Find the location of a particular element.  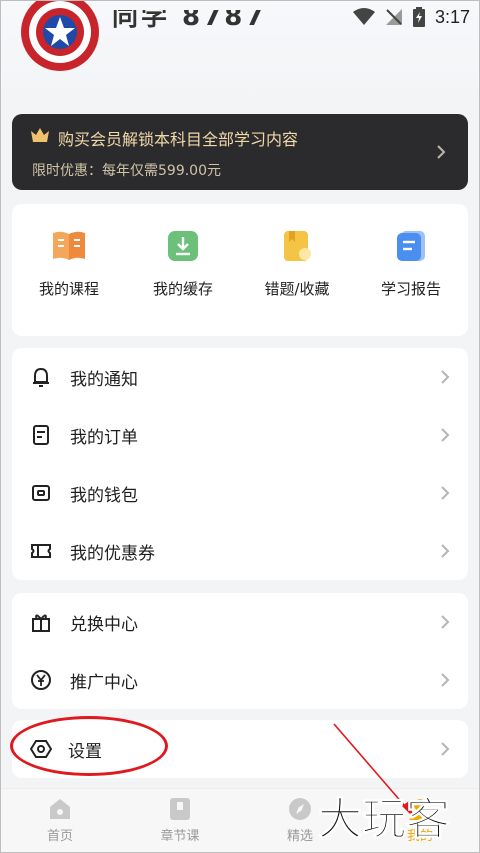

watermark-logo: 大玩客 is located at coordinates (384, 820).